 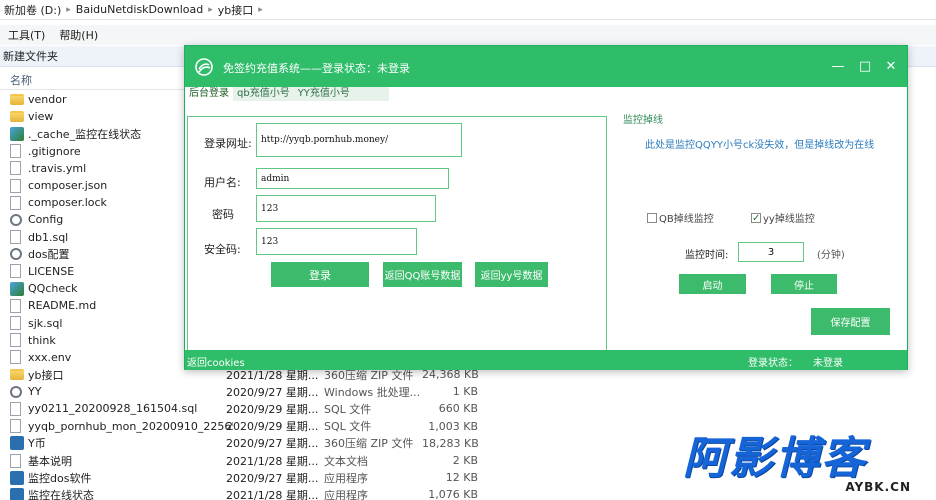 What do you see at coordinates (35, 392) in the screenshot?
I see `file-name: YY` at bounding box center [35, 392].